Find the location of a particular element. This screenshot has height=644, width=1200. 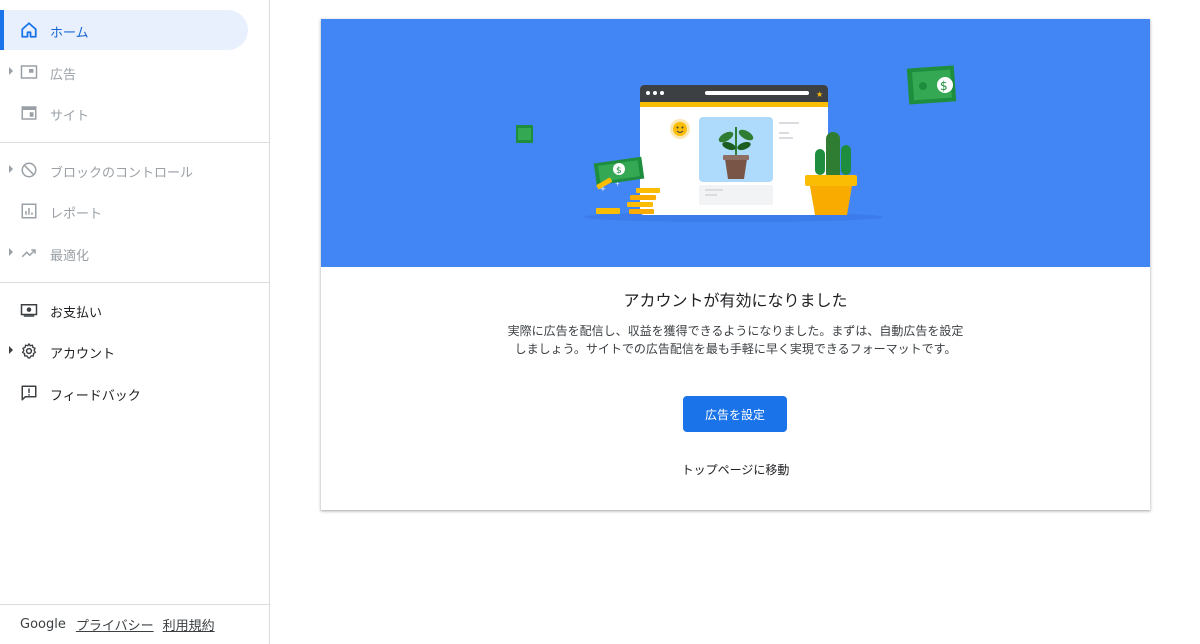

card-title: アカウントが有効になりました is located at coordinates (735, 300).